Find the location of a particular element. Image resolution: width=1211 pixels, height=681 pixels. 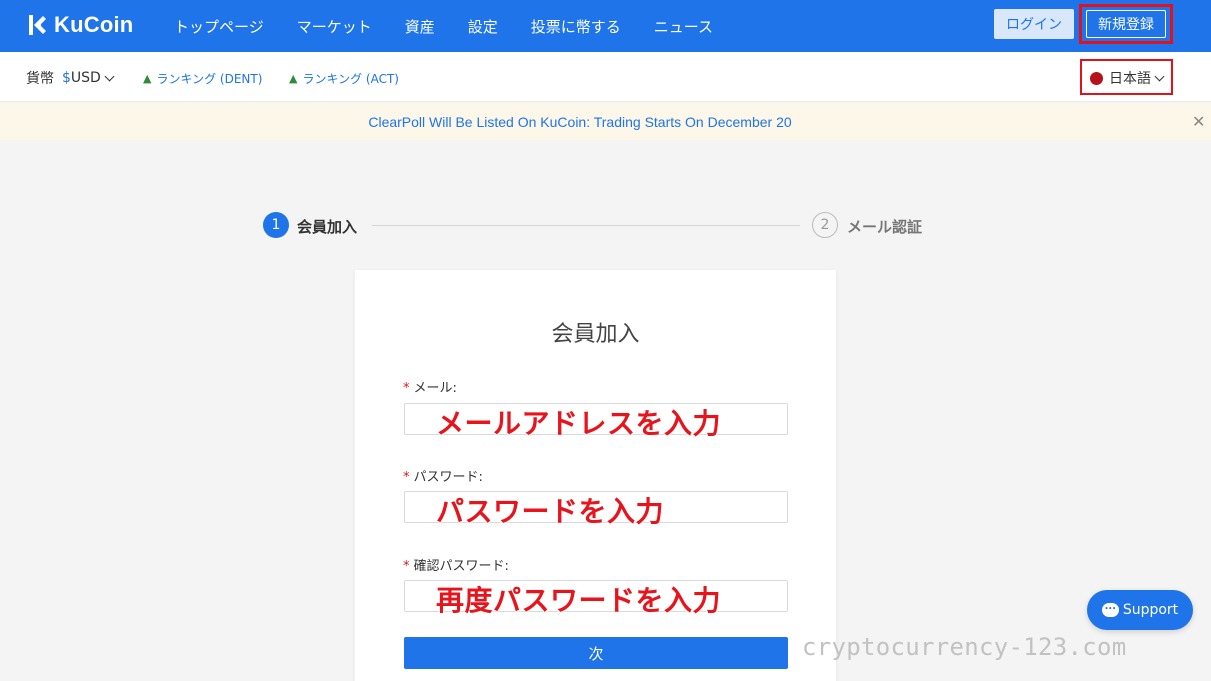

ranking-dent-link: ▲ ランキング (DENT) is located at coordinates (202, 78).